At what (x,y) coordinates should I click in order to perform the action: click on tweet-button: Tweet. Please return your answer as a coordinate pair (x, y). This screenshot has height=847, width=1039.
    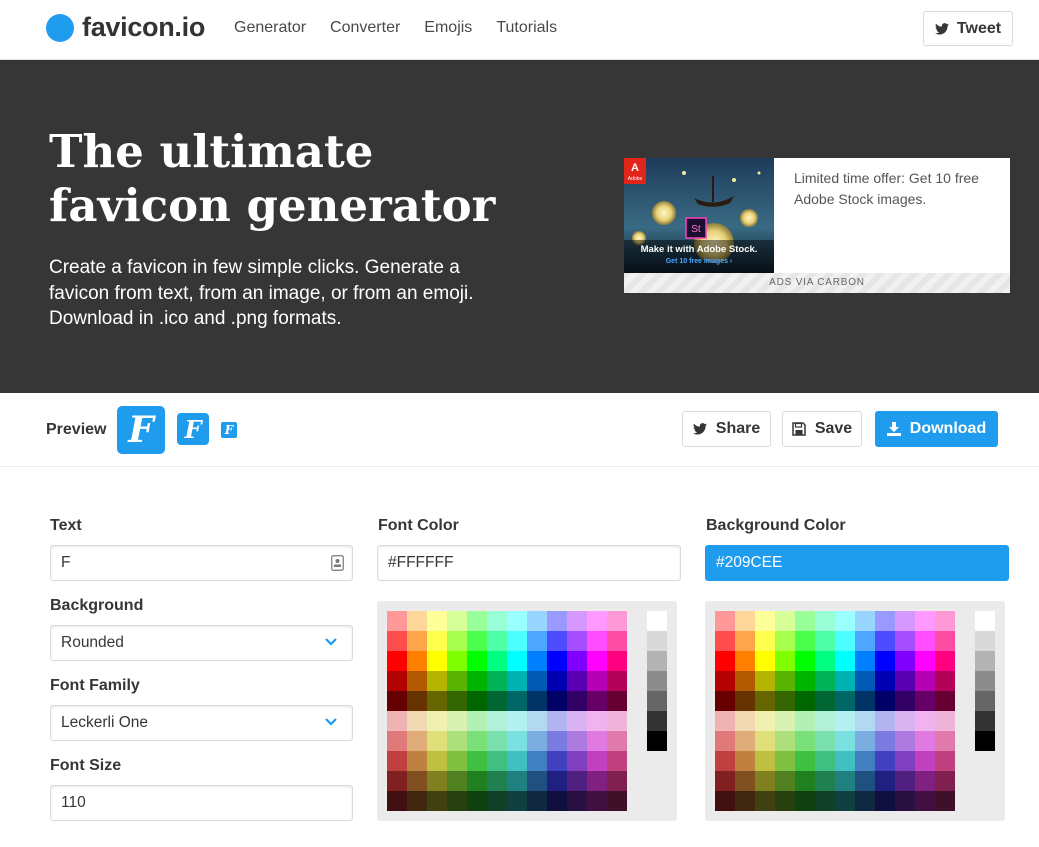
    Looking at the image, I should click on (968, 28).